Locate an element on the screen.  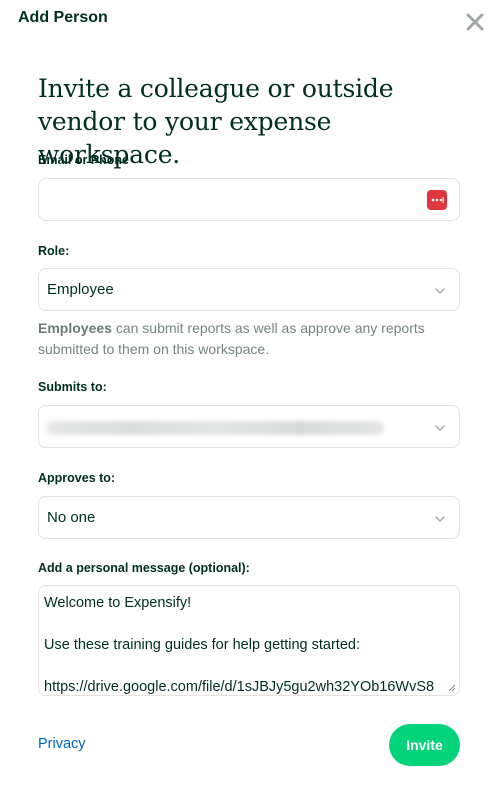
approves-to-select: No one is located at coordinates (249, 517).